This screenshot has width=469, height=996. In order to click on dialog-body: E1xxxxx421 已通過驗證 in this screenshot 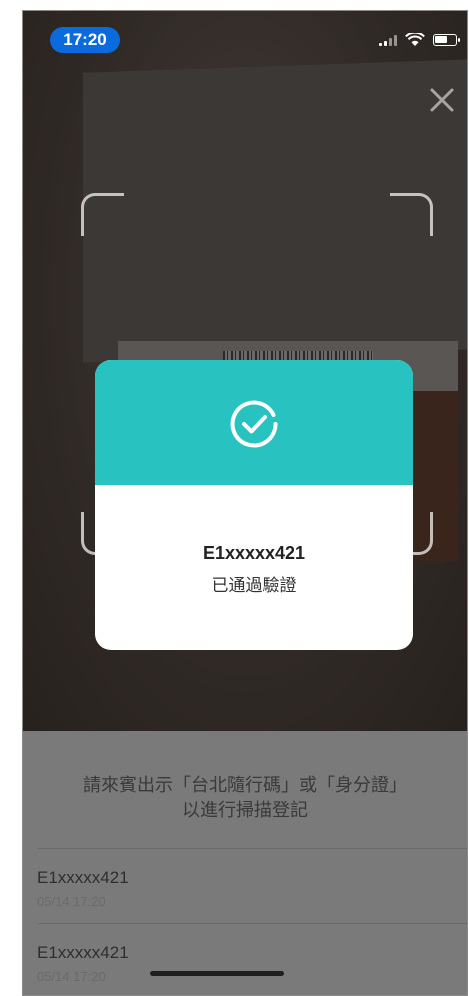, I will do `click(254, 567)`.